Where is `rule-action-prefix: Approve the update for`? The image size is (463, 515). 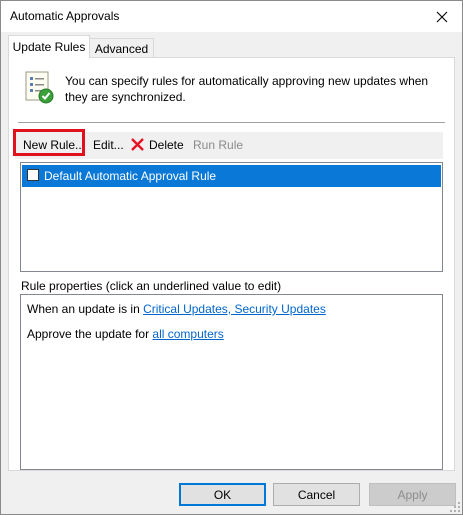
rule-action-prefix: Approve the update for is located at coordinates (90, 334).